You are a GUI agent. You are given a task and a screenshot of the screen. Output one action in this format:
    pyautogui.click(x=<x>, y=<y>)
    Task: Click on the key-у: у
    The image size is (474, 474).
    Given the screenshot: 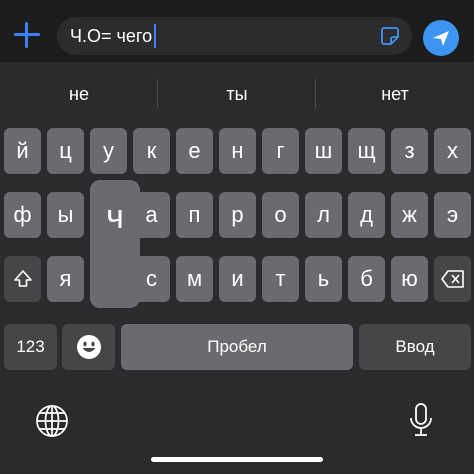 What is the action you would take?
    pyautogui.click(x=108, y=151)
    